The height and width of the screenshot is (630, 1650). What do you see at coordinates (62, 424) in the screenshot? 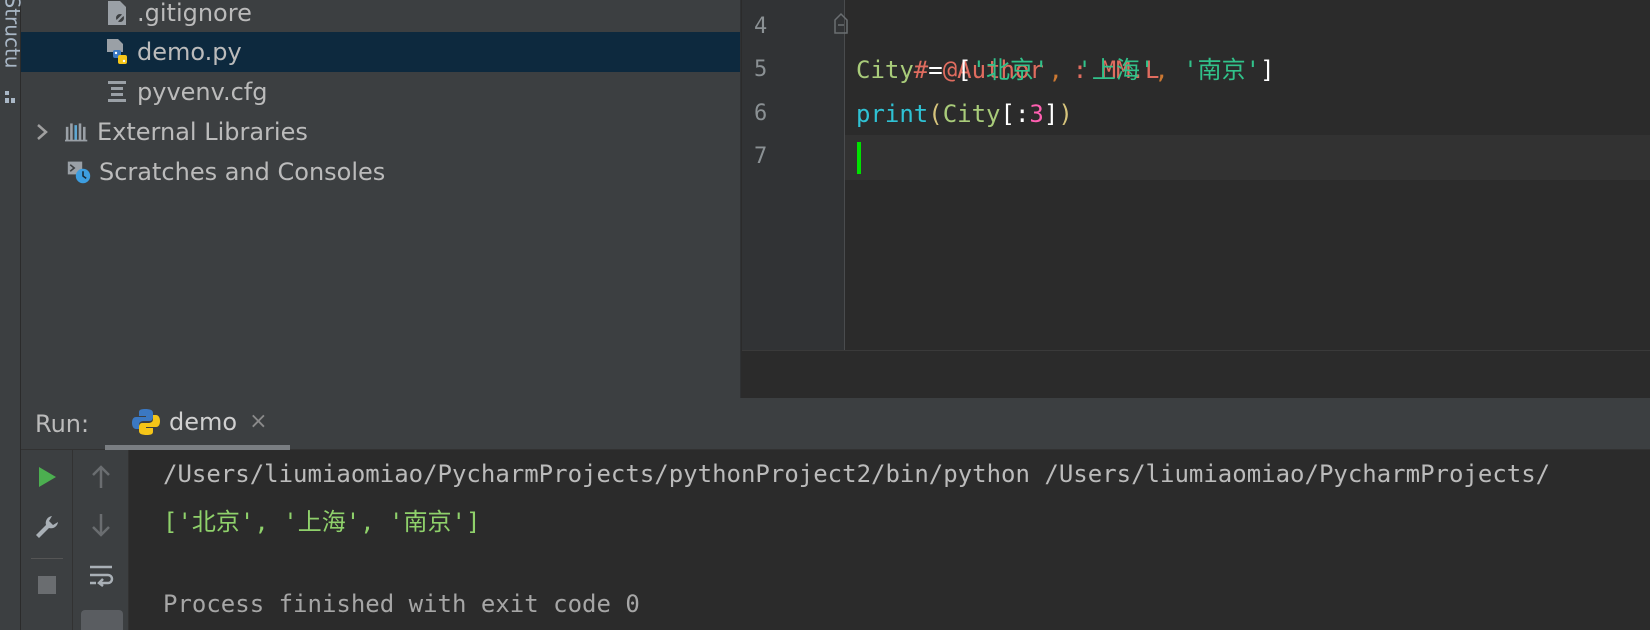
I see `run-label: Run:` at bounding box center [62, 424].